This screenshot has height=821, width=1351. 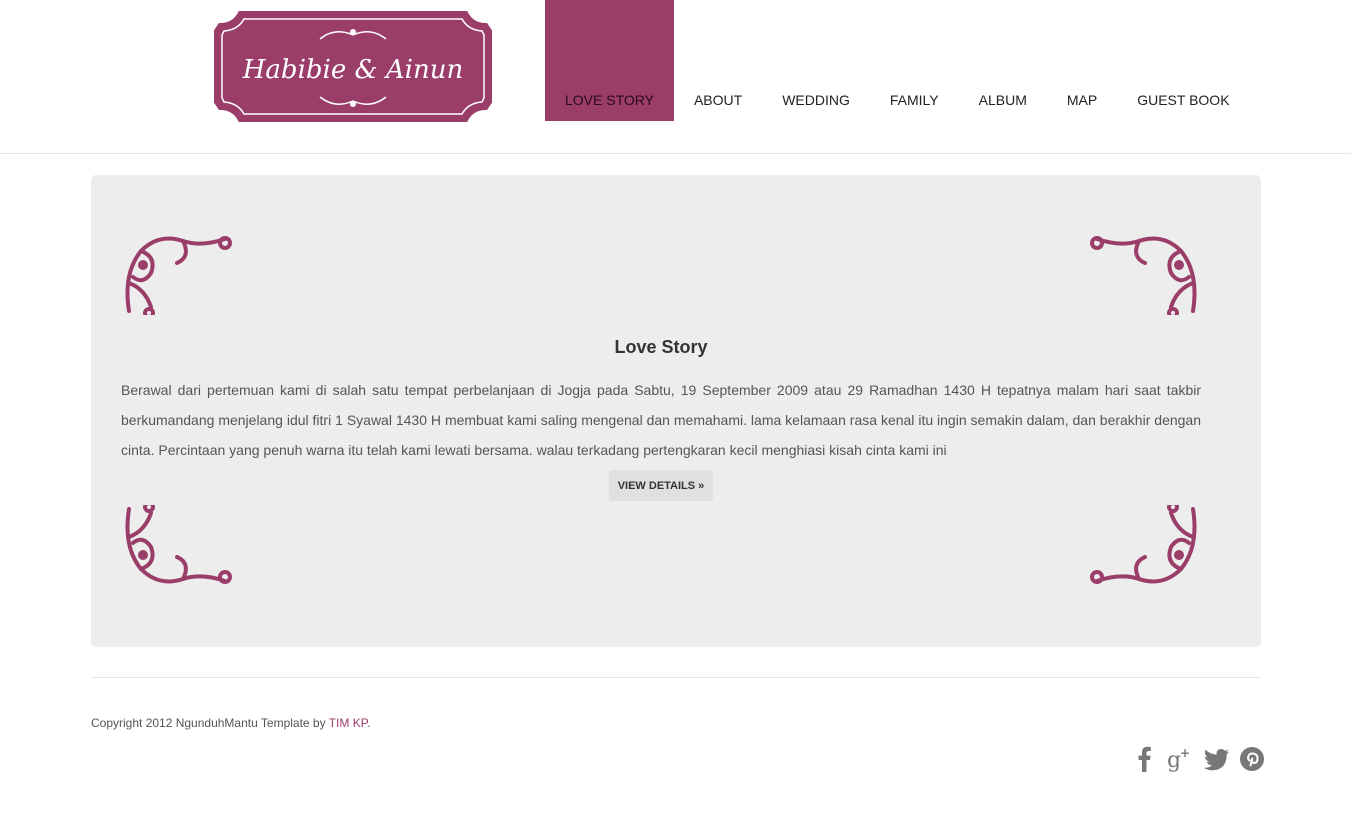 I want to click on nav-item-family: FAMILY, so click(x=914, y=60).